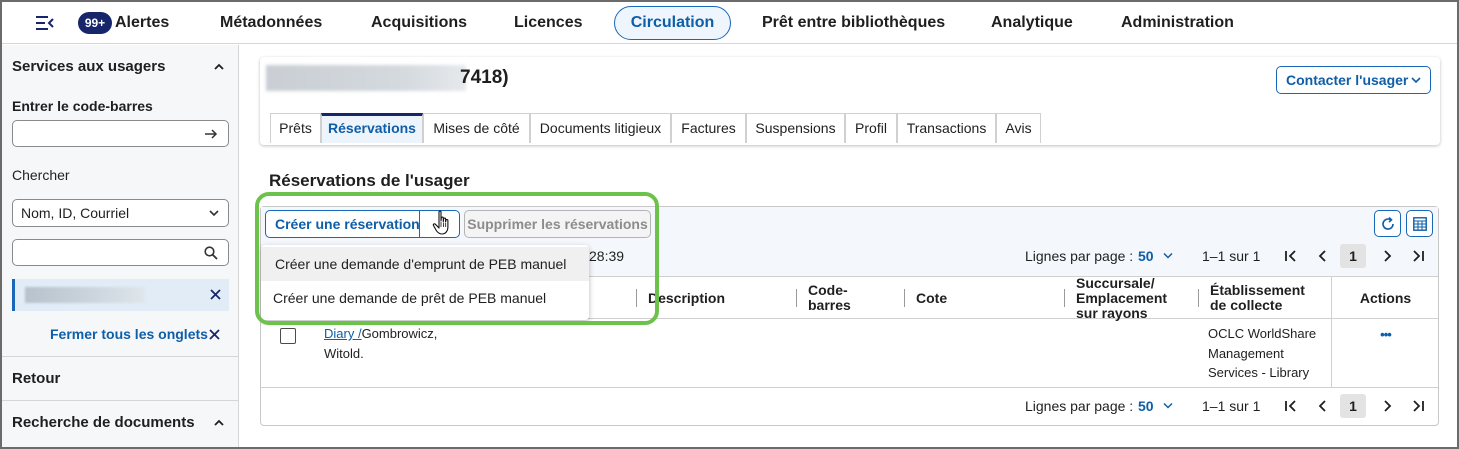 The height and width of the screenshot is (449, 1459). Describe the element at coordinates (211, 253) in the screenshot. I see `search-icon` at that location.